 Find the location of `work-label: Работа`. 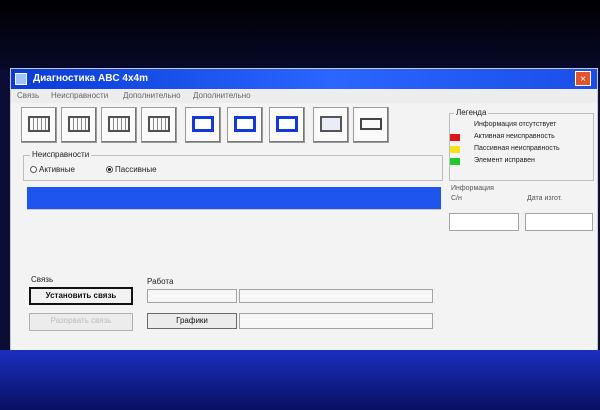

work-label: Работа is located at coordinates (160, 281).